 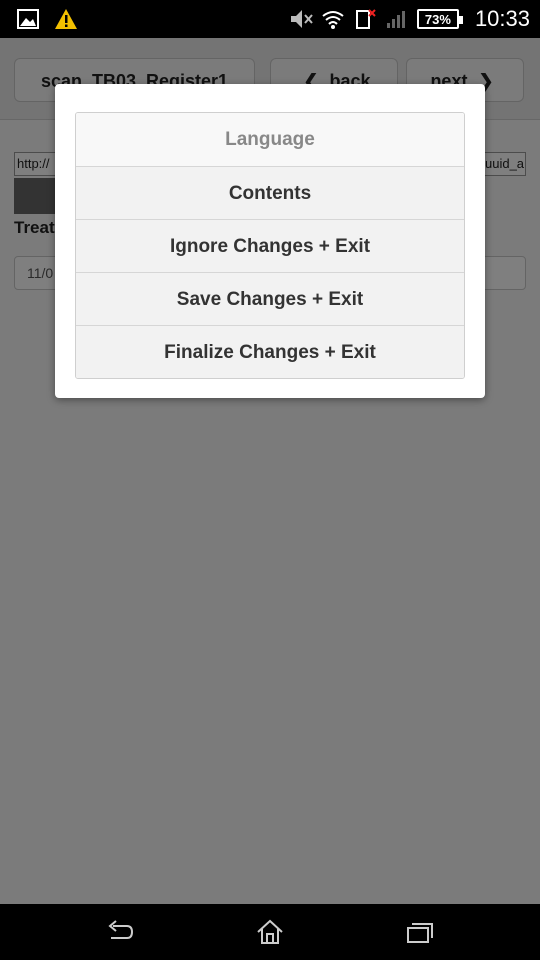 I want to click on menu-item-ignore-changes-exit: Ignore Changes + Exit, so click(x=270, y=245).